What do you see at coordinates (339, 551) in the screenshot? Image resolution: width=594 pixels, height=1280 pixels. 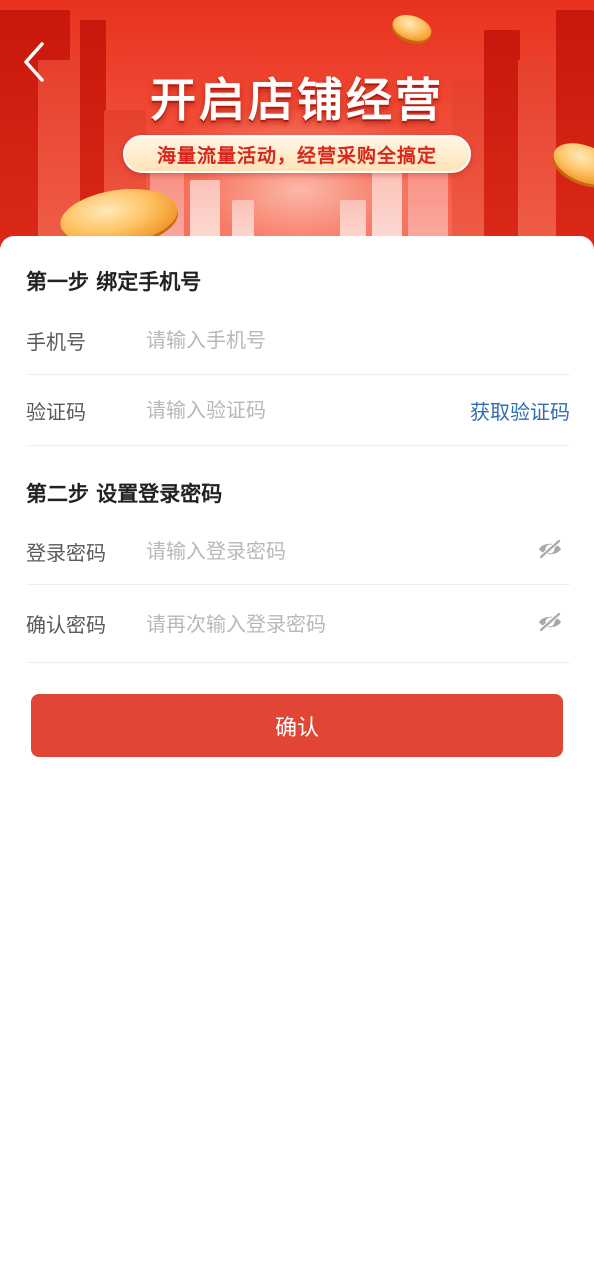 I see `password-input` at bounding box center [339, 551].